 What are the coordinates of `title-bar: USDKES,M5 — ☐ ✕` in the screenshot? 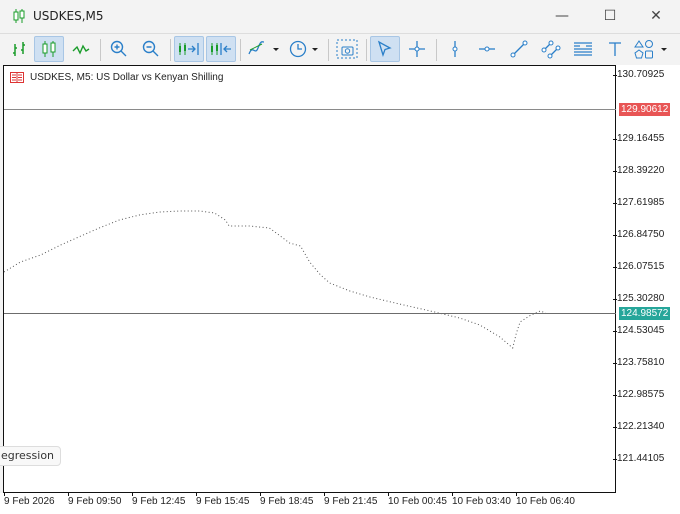 It's located at (340, 16).